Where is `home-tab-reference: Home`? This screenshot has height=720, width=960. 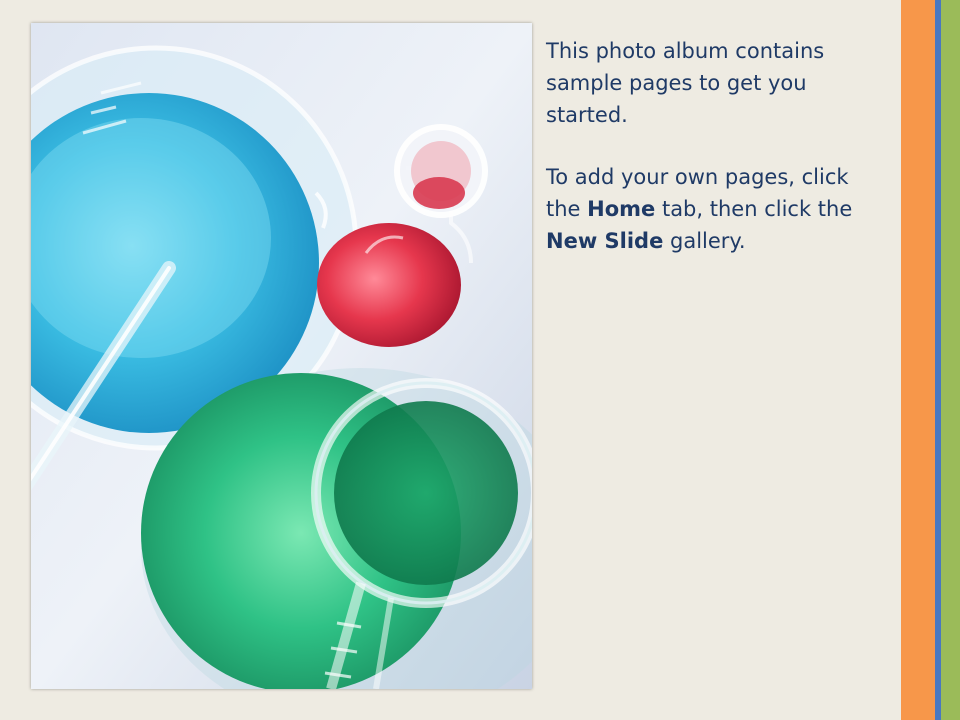 home-tab-reference: Home is located at coordinates (621, 209).